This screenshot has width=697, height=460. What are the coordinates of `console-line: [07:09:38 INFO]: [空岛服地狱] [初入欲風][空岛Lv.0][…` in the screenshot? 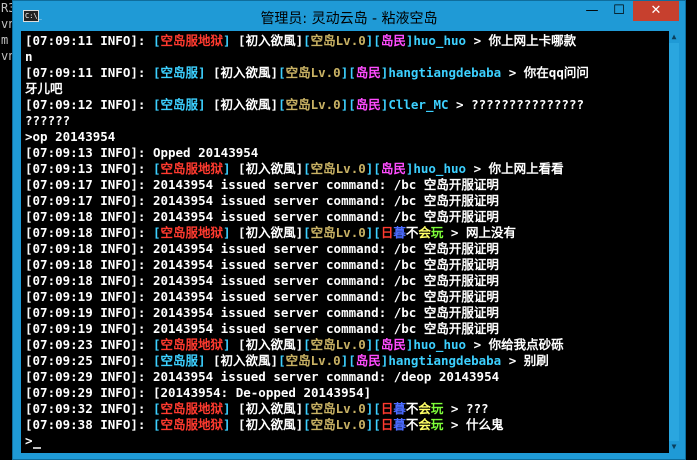 It's located at (347, 425).